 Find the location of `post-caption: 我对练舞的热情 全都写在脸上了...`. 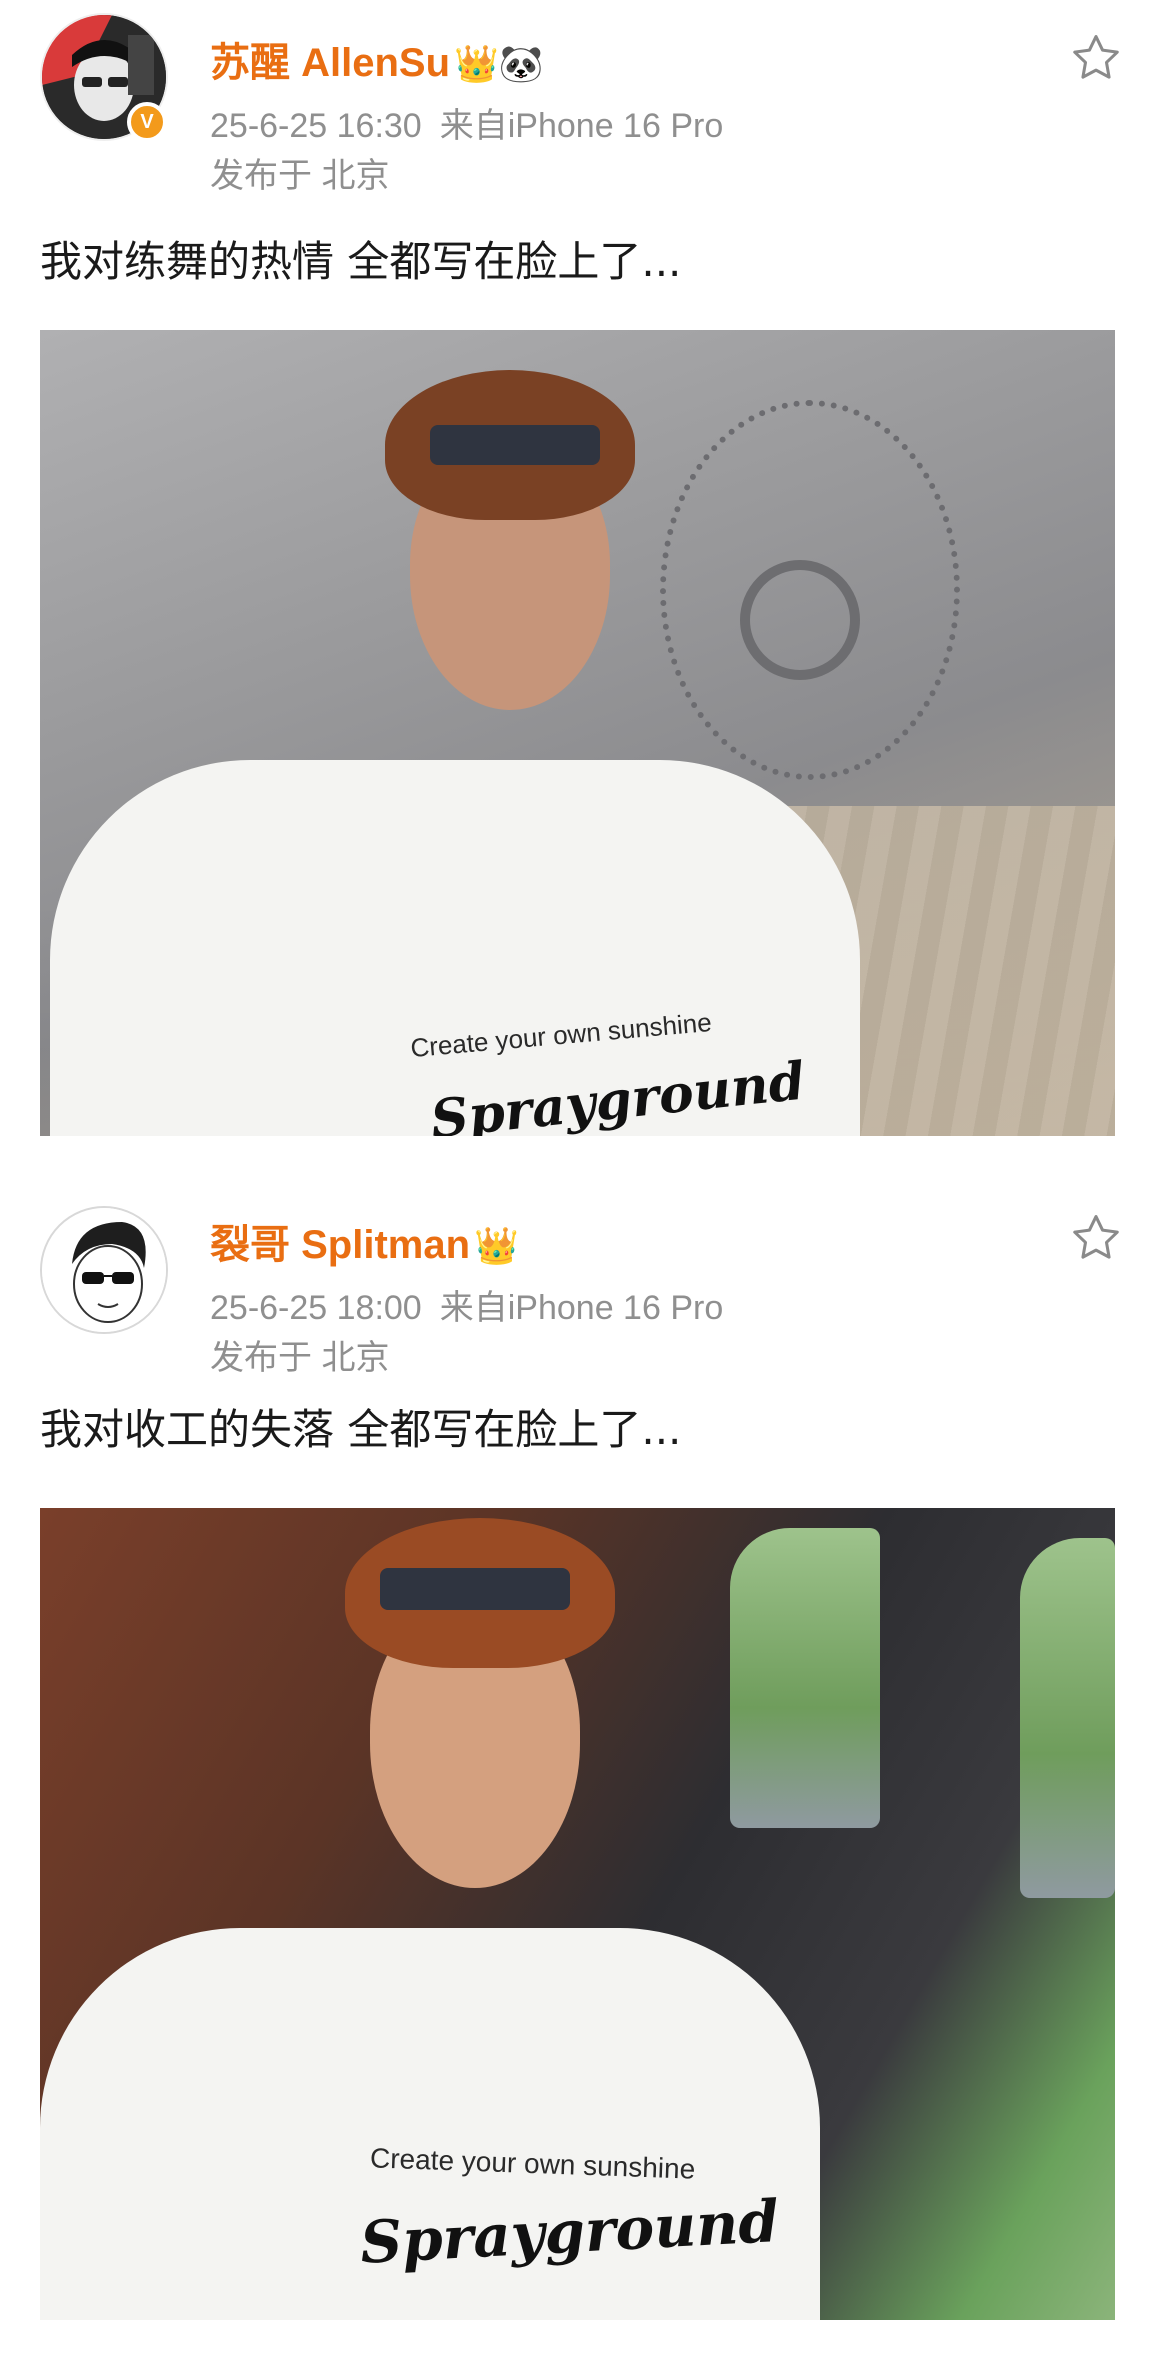

post-caption: 我对练舞的热情 全都写在脸上了... is located at coordinates (361, 261).